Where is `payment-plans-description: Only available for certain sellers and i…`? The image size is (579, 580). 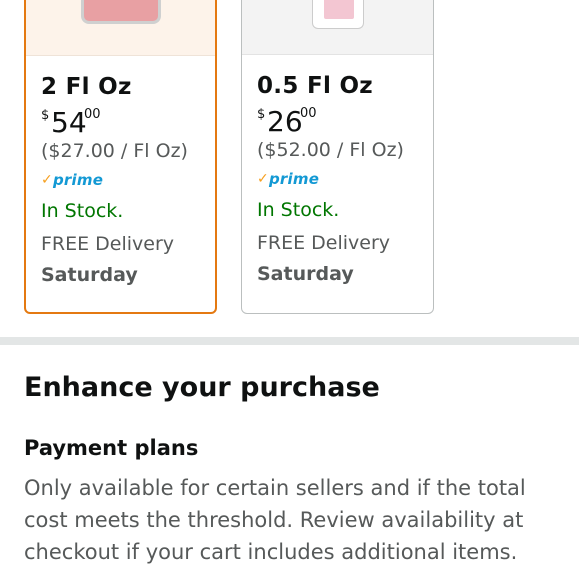 payment-plans-description: Only available for certain sellers and i… is located at coordinates (275, 520).